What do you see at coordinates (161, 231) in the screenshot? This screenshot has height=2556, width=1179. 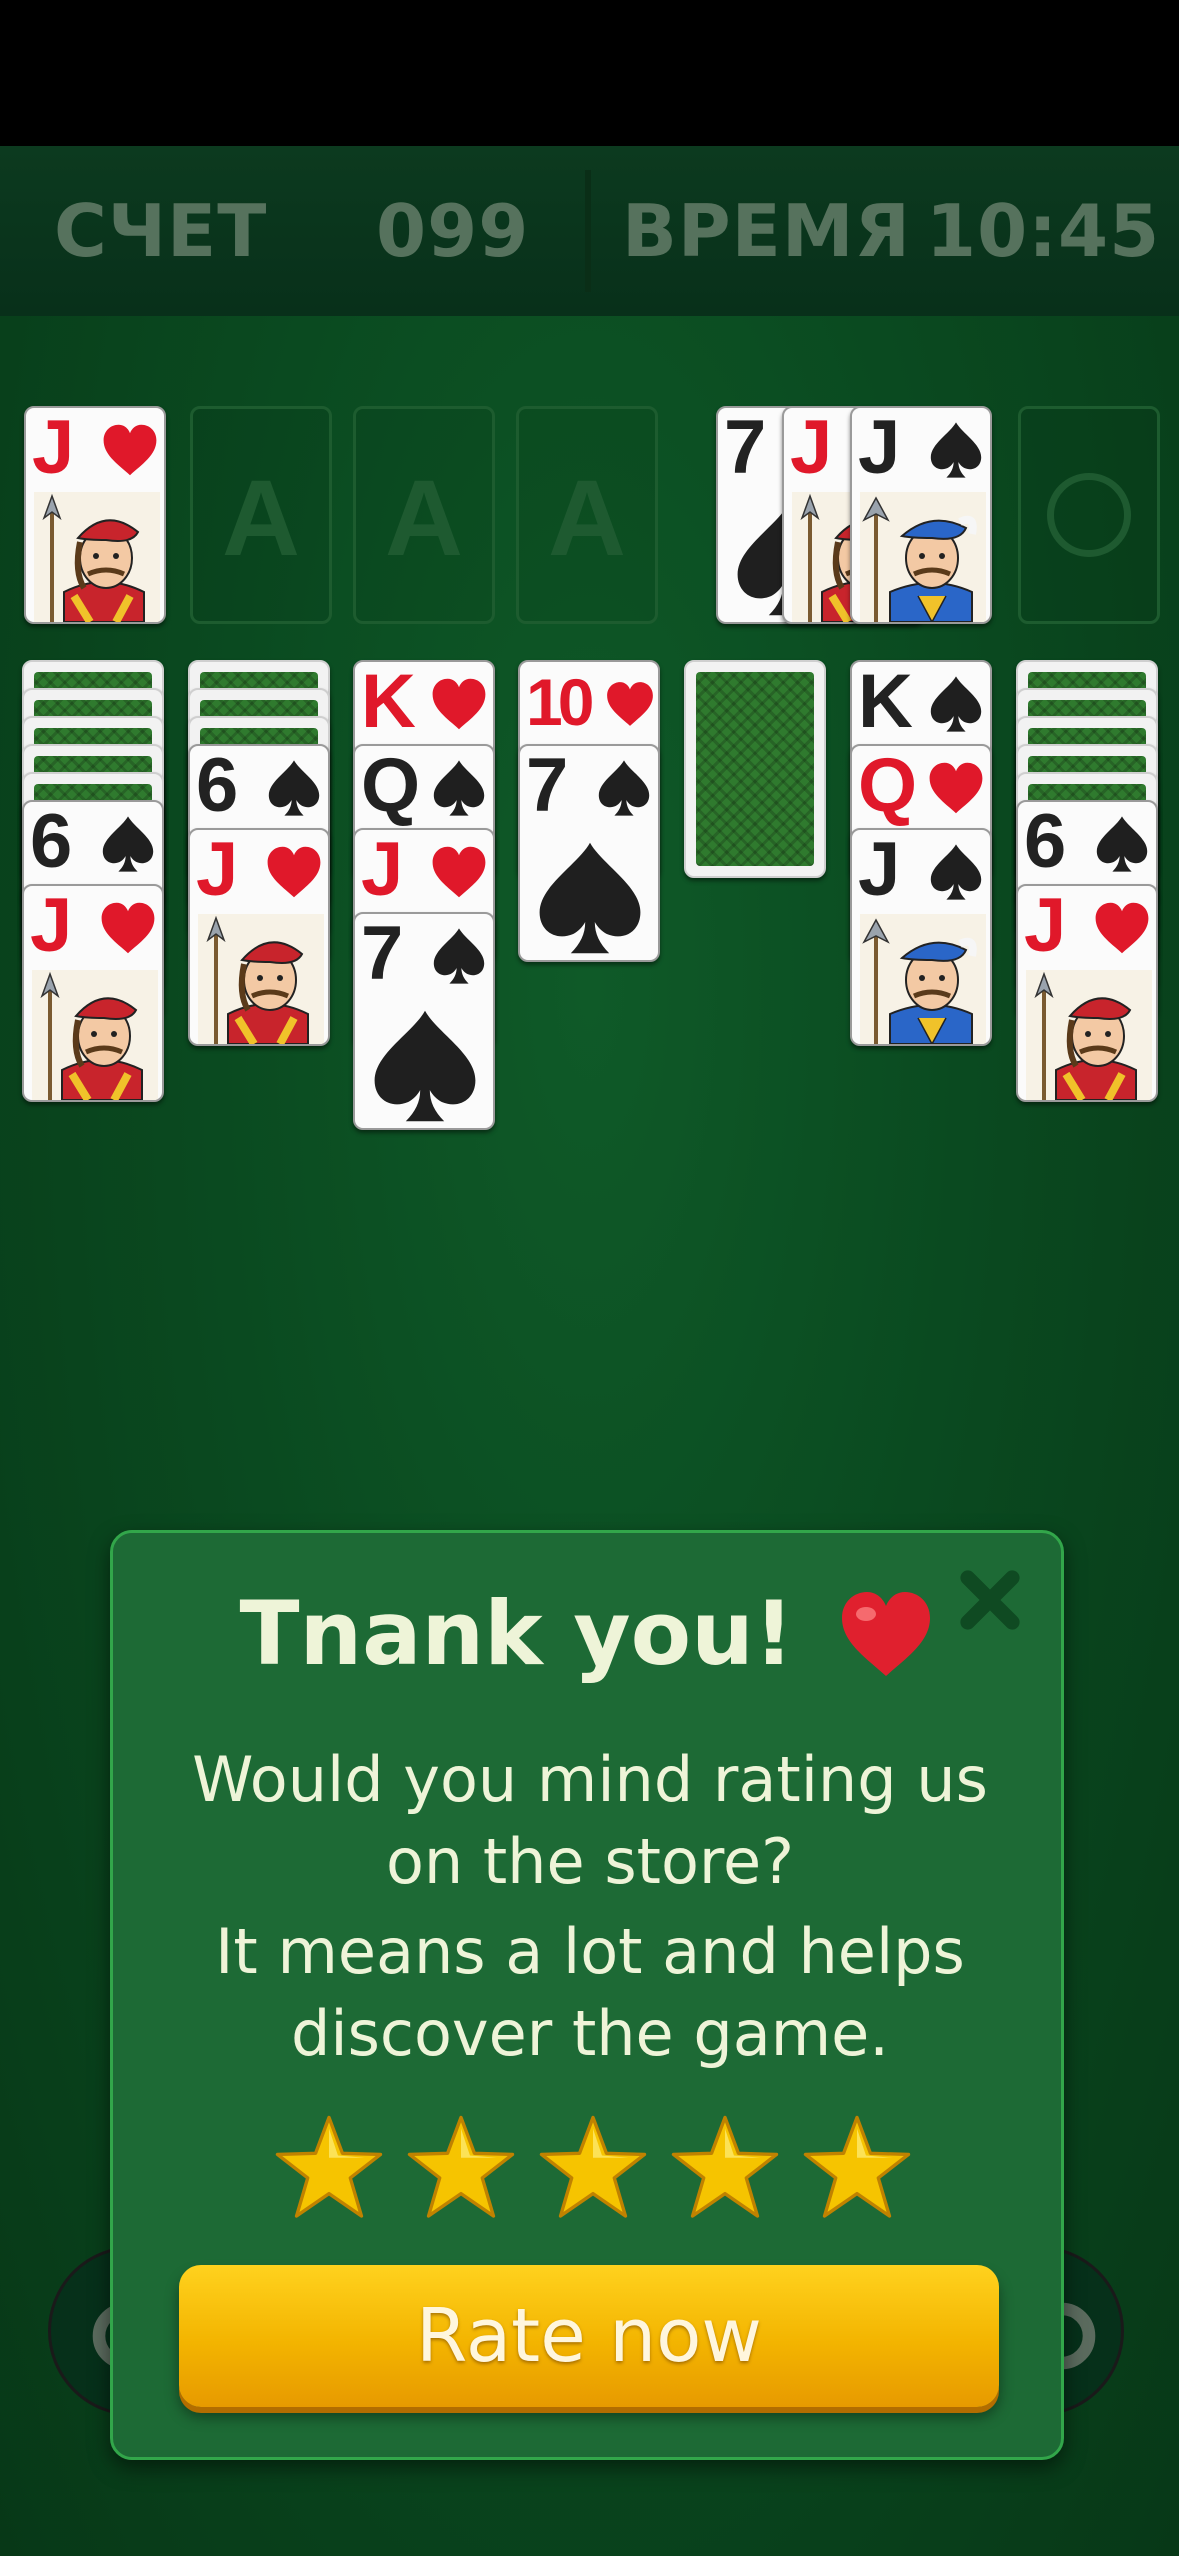 I see `score-label: СЧЕТ` at bounding box center [161, 231].